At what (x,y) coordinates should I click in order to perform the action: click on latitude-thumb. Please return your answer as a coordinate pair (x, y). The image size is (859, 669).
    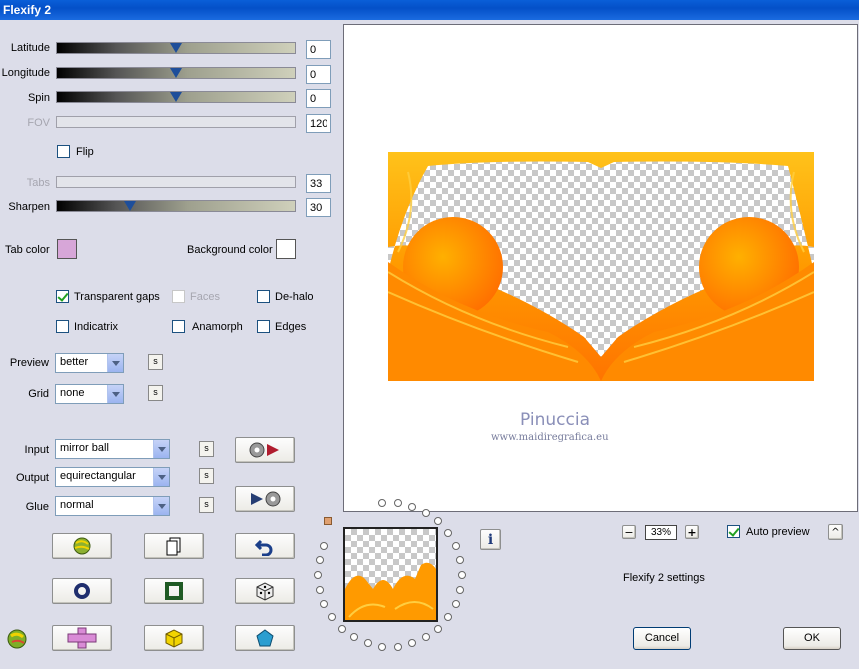
    Looking at the image, I should click on (176, 48).